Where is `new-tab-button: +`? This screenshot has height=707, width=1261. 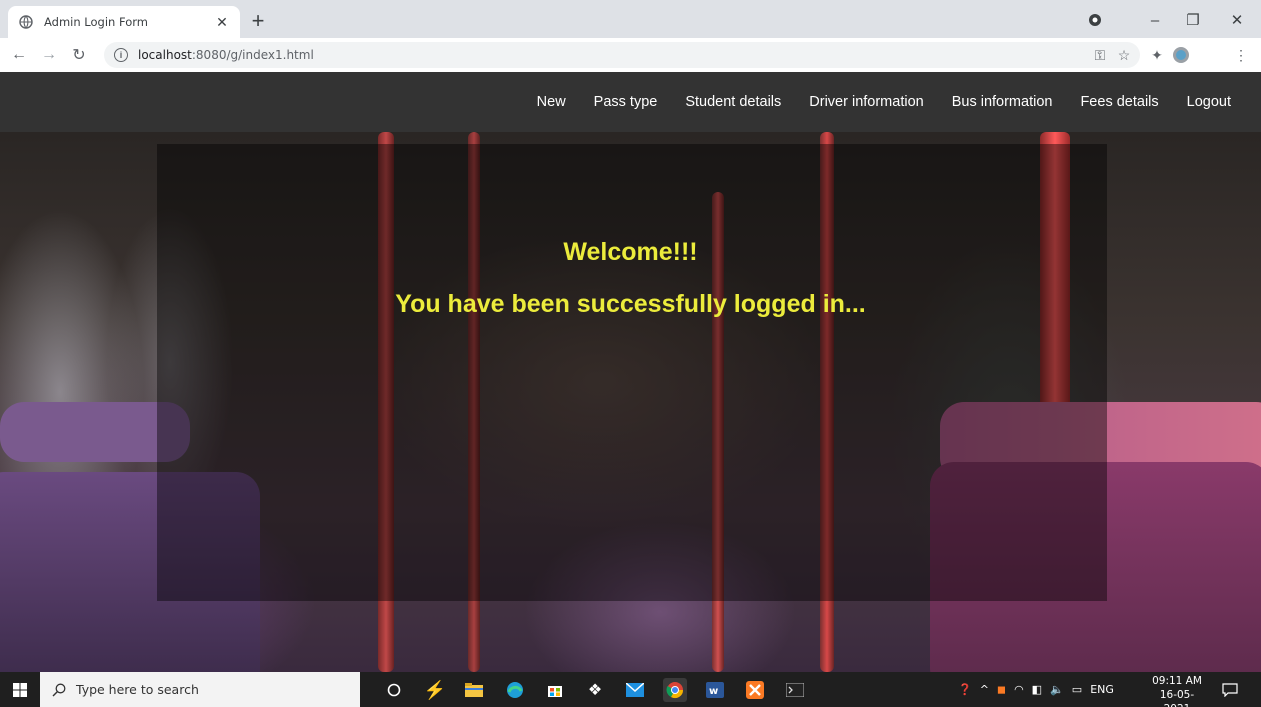 new-tab-button: + is located at coordinates (258, 22).